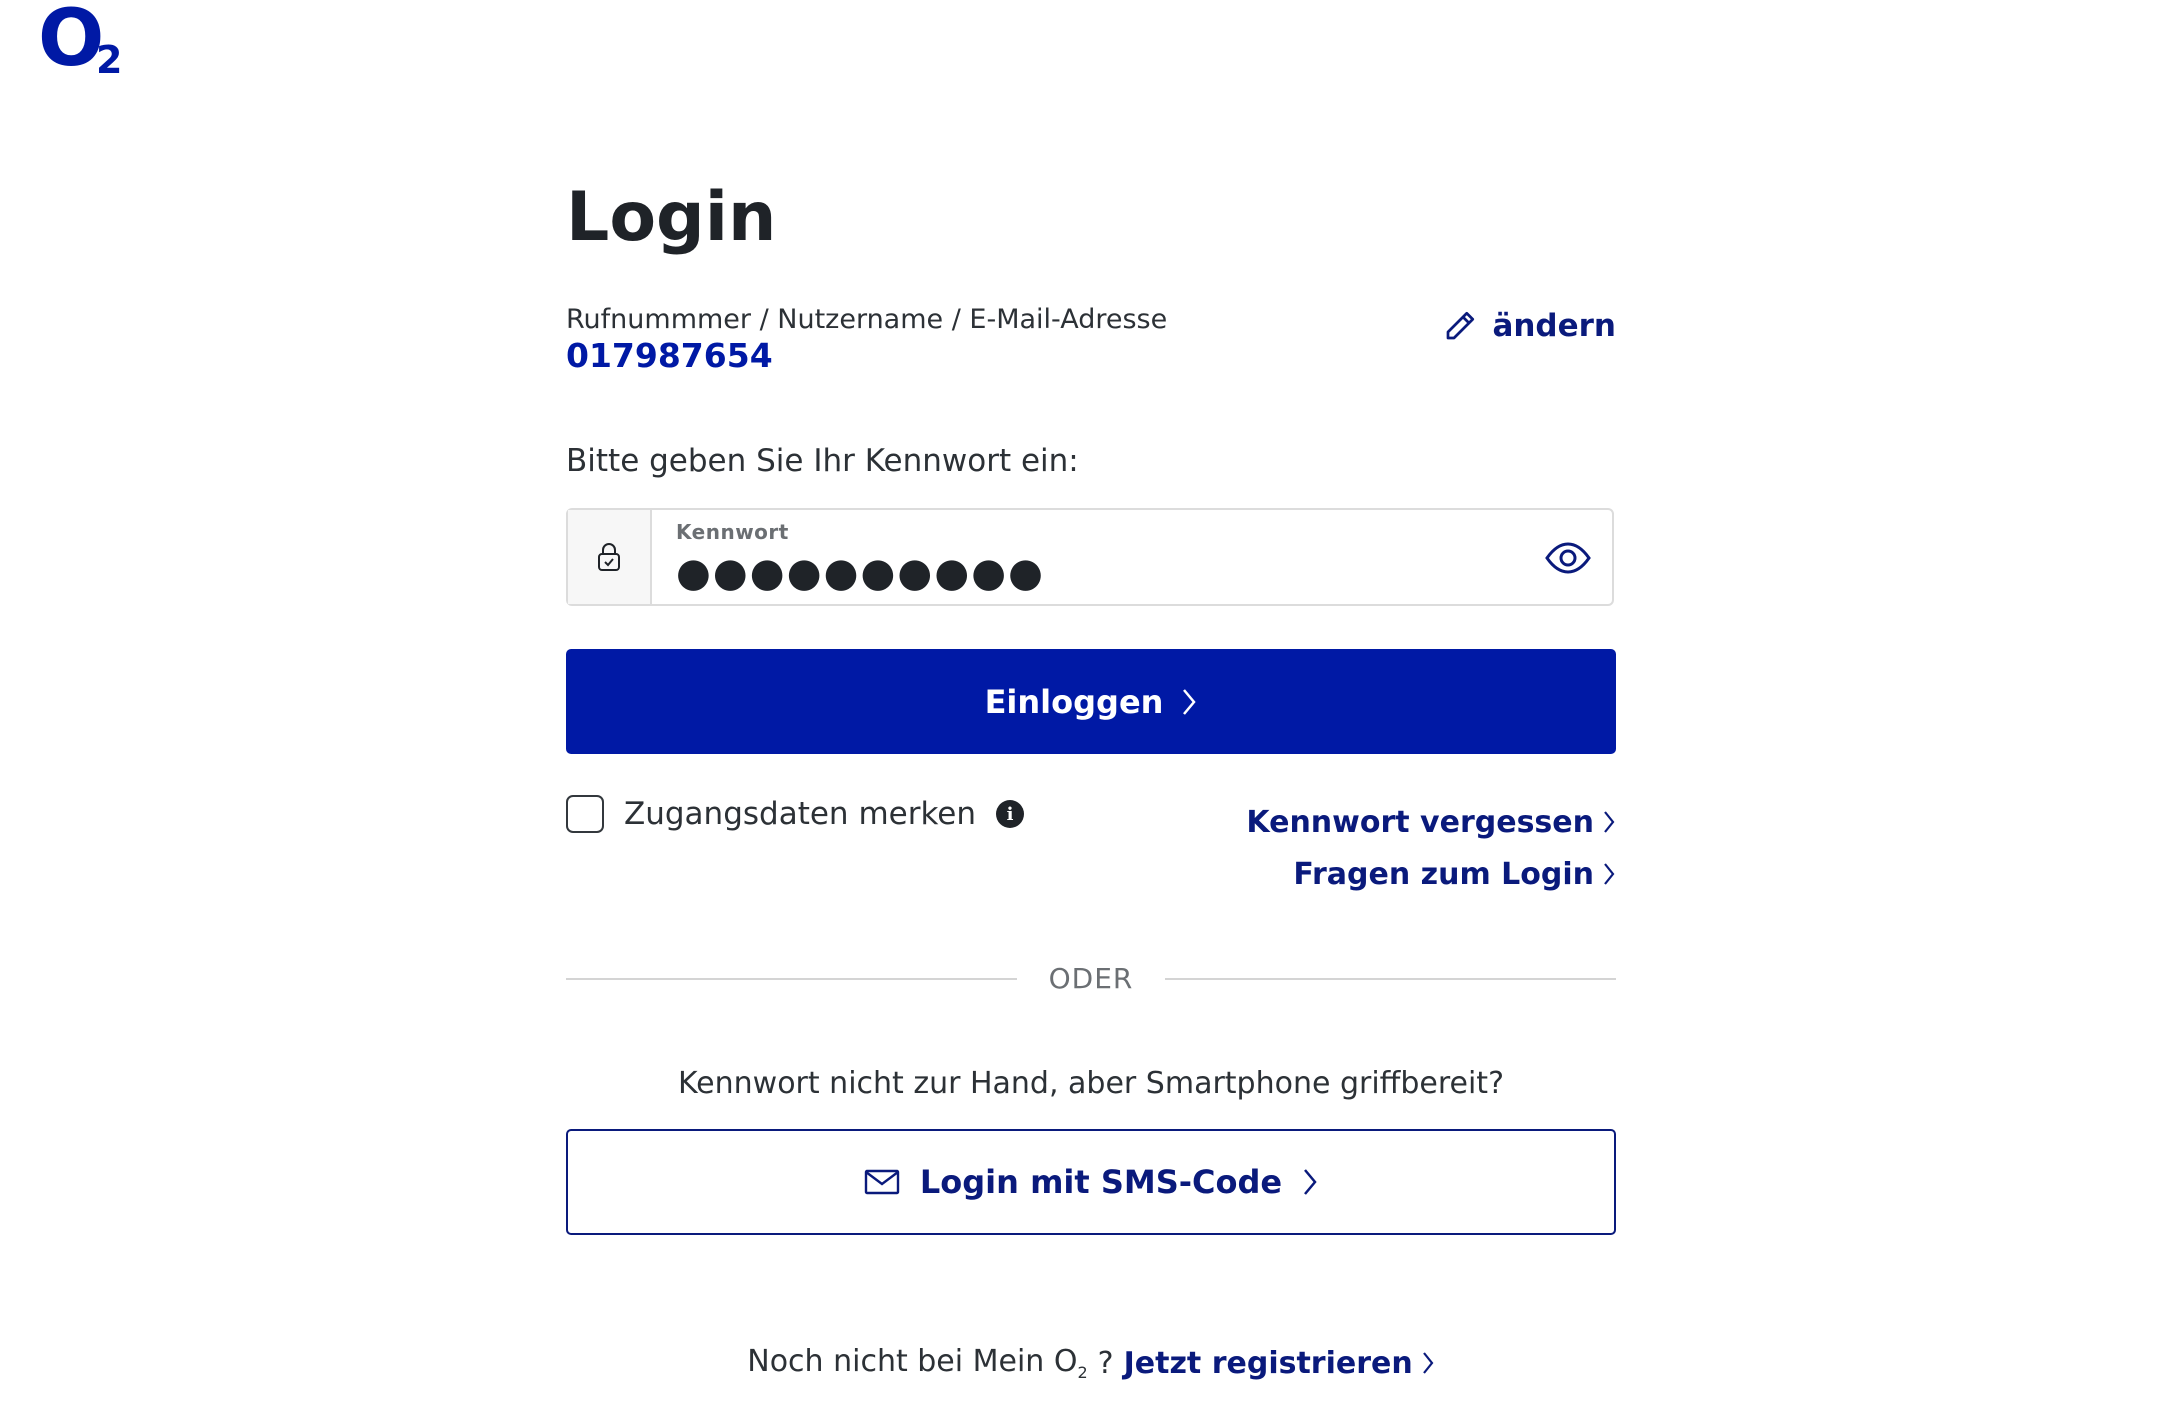 Image resolution: width=2160 pixels, height=1407 pixels. I want to click on forgot-password-label: Kennwort vergessen, so click(1420, 822).